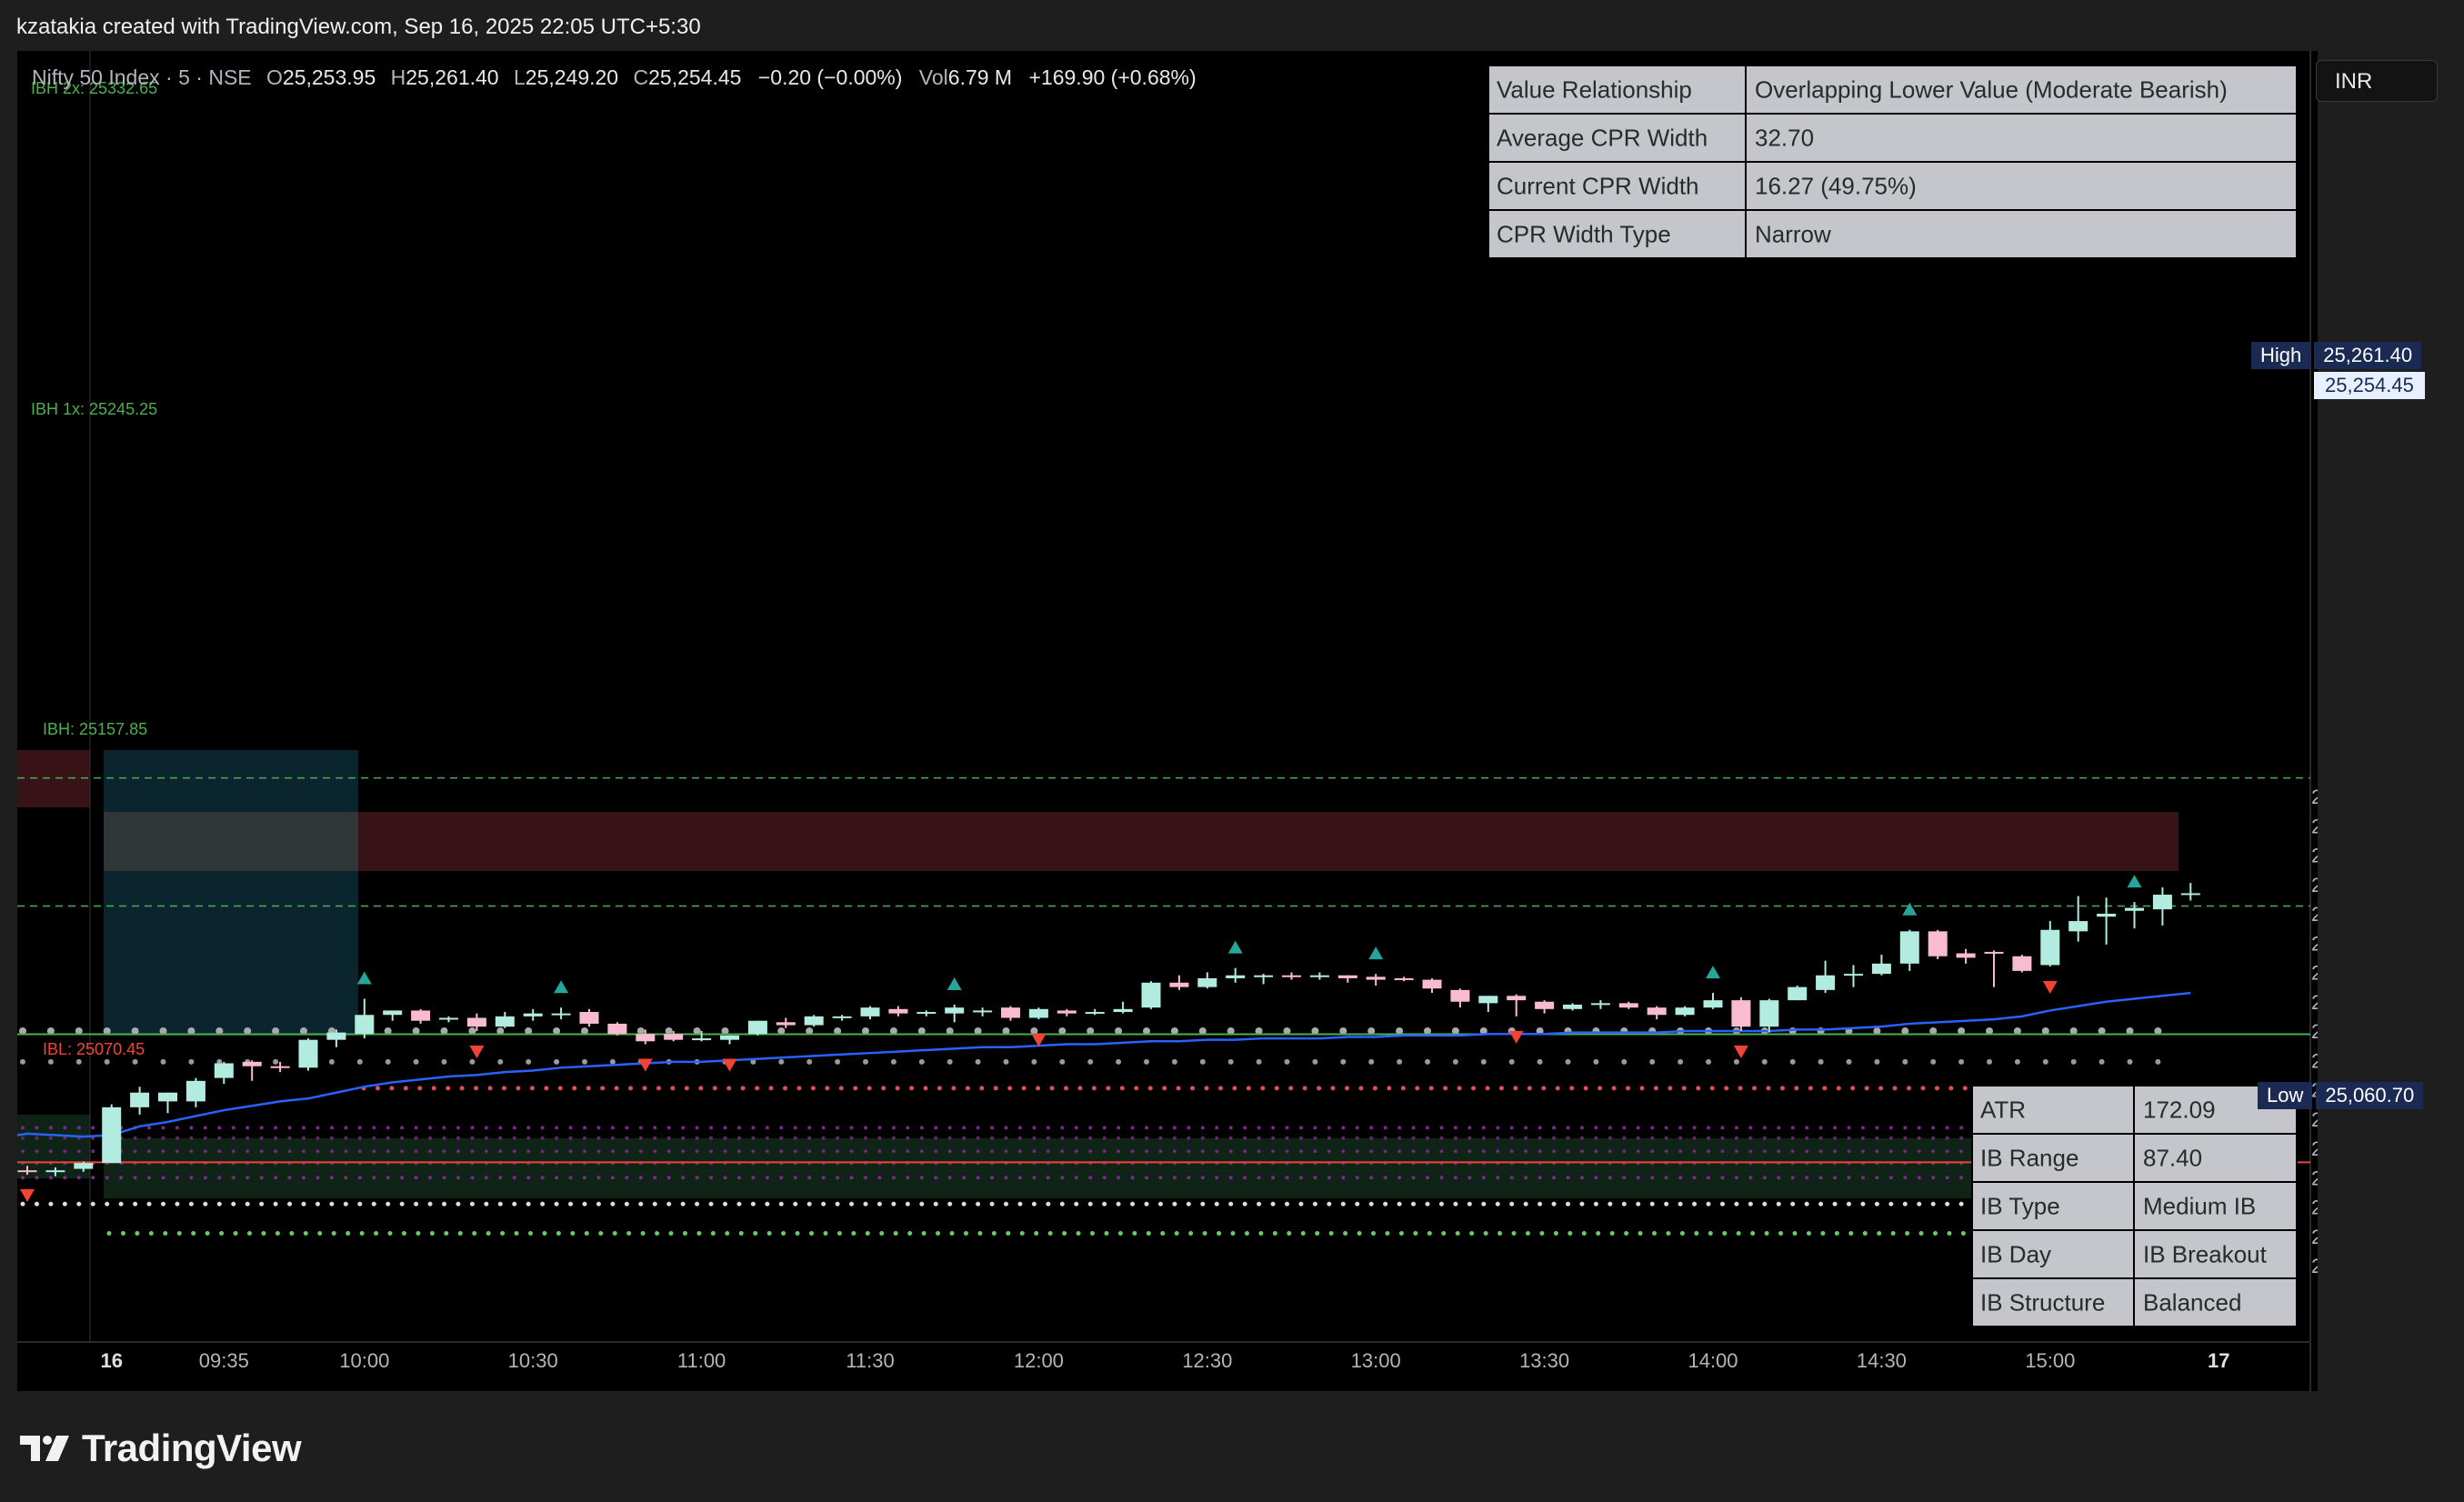 The width and height of the screenshot is (2464, 1502). I want to click on close-label: C, so click(641, 77).